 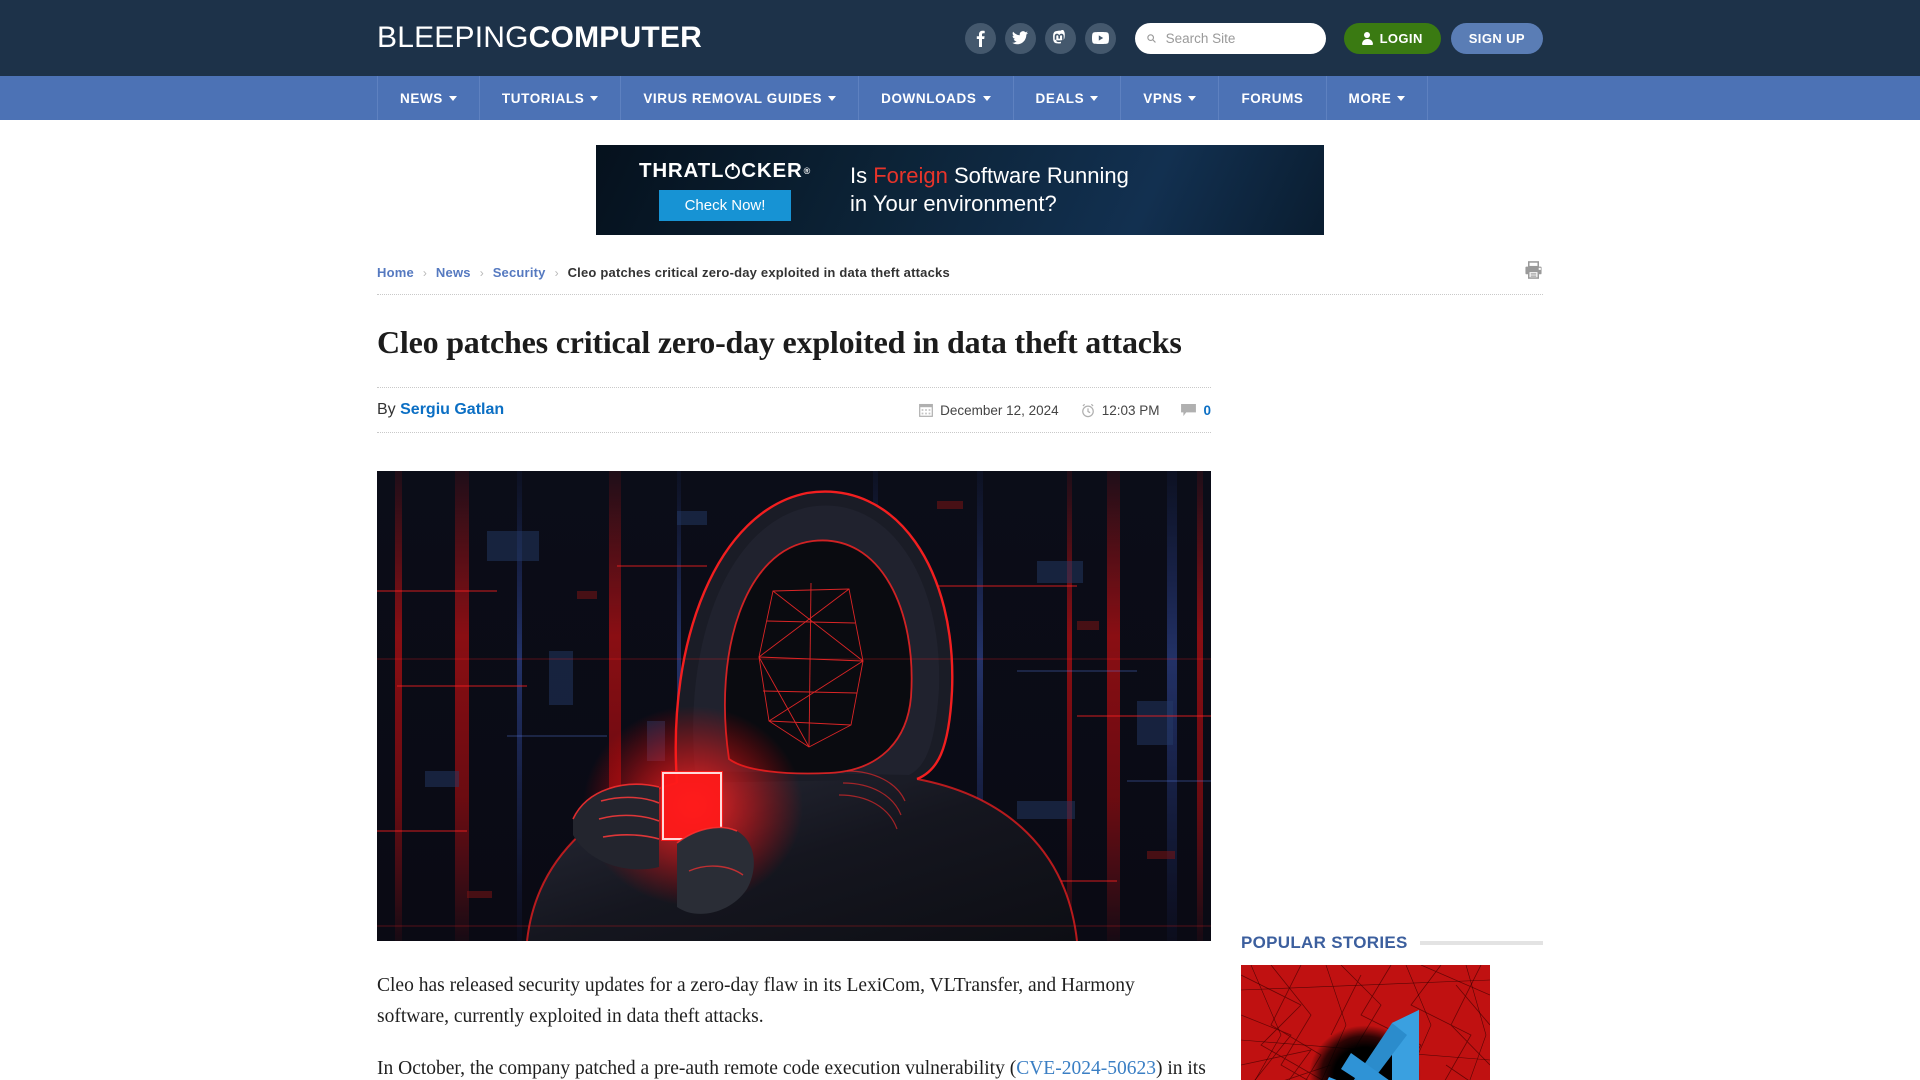 What do you see at coordinates (1207, 410) in the screenshot?
I see `comment-count-value: 0` at bounding box center [1207, 410].